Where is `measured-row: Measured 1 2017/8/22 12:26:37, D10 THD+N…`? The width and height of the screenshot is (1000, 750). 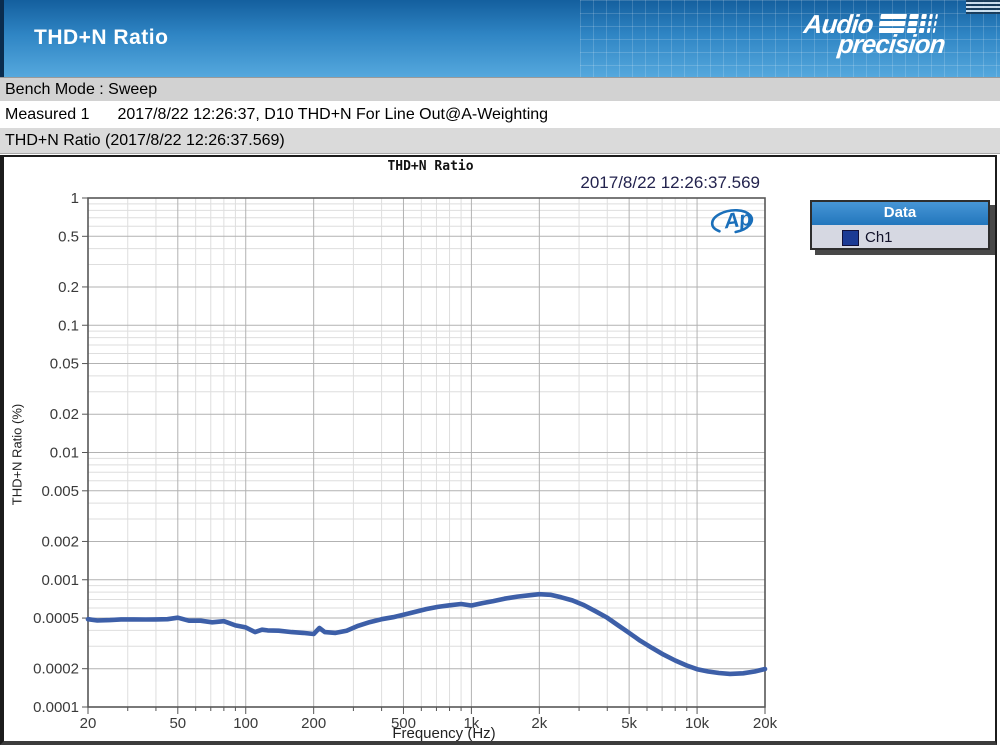 measured-row: Measured 1 2017/8/22 12:26:37, D10 THD+N… is located at coordinates (500, 114).